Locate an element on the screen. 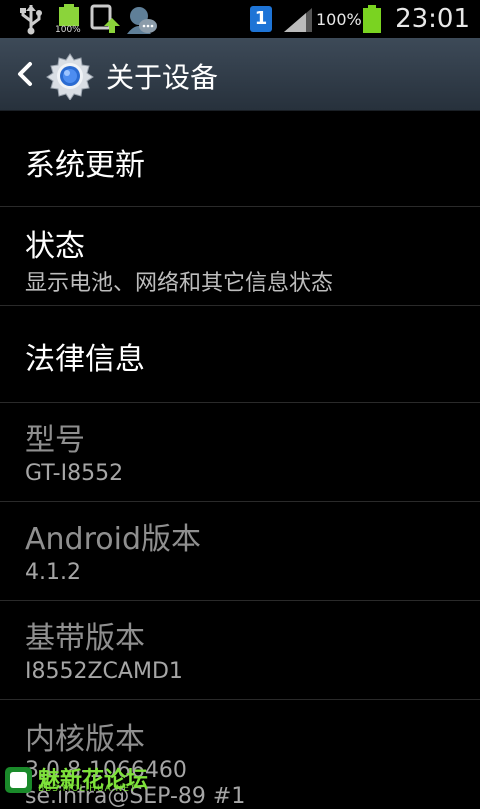 This screenshot has width=480, height=809. list-item-subtitle: I8552ZCAMD1 is located at coordinates (104, 671).